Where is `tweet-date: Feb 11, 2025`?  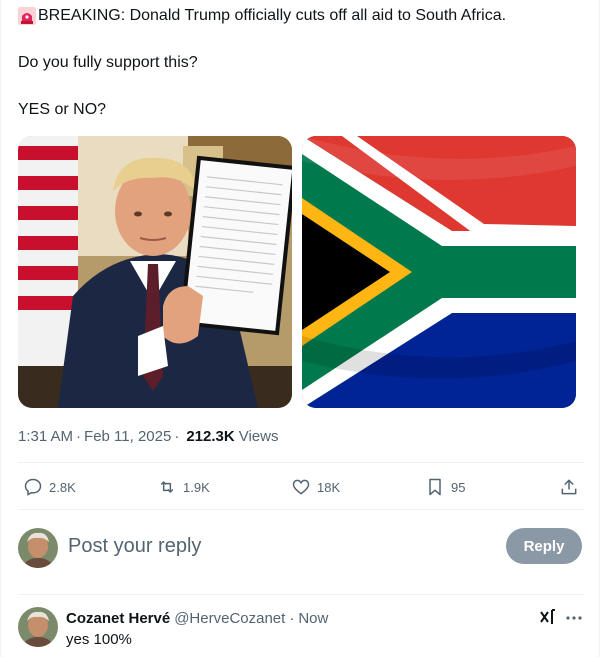
tweet-date: Feb 11, 2025 is located at coordinates (127, 436).